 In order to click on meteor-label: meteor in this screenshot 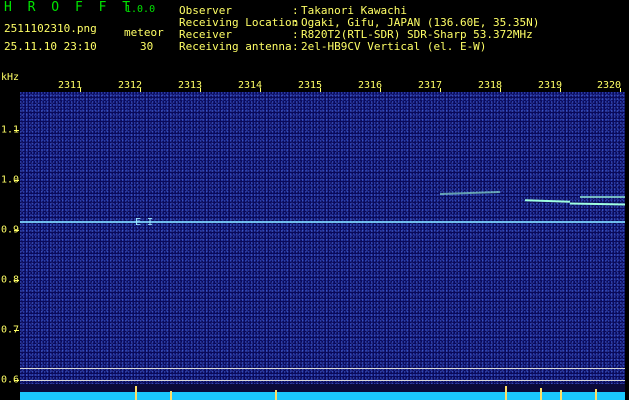, I will do `click(144, 32)`.